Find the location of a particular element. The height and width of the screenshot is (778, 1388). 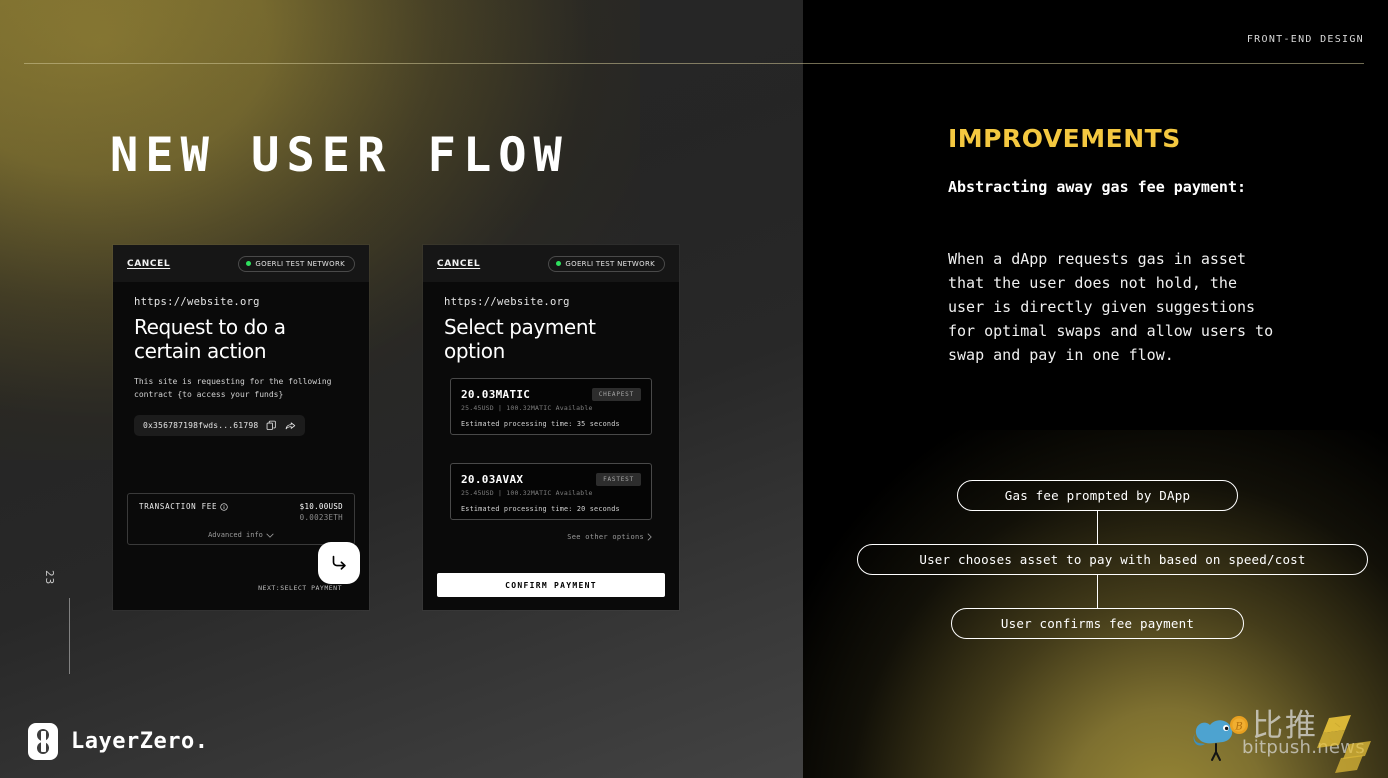

svg-text: B is located at coordinates (1238, 727).